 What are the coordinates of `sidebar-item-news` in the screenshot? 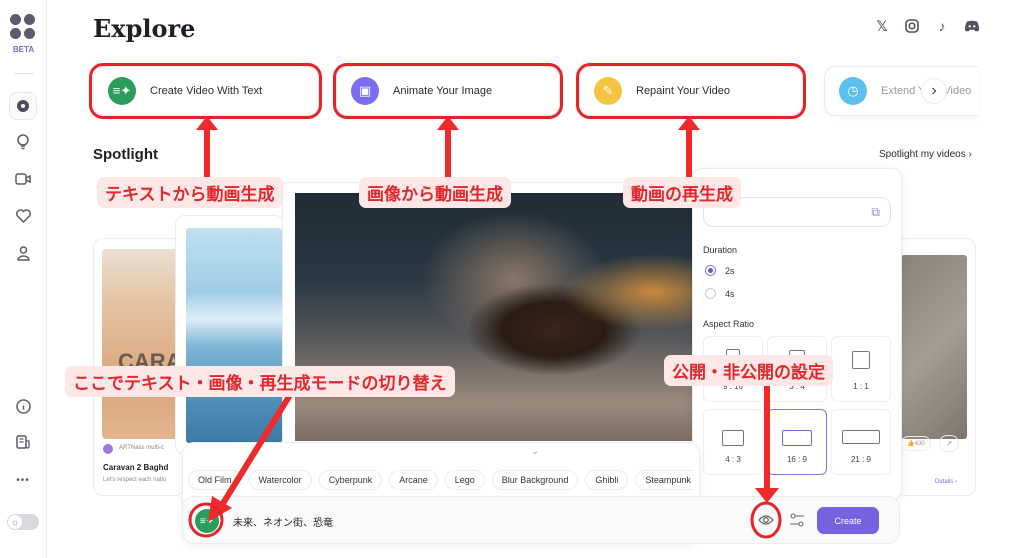 It's located at (23, 442).